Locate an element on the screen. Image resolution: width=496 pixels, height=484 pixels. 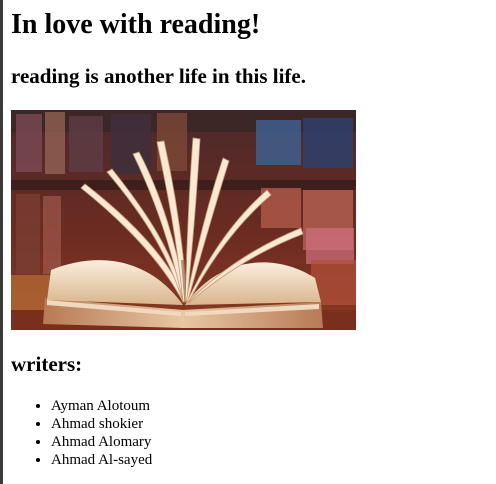
page-title: In love with reading! is located at coordinates (136, 24).